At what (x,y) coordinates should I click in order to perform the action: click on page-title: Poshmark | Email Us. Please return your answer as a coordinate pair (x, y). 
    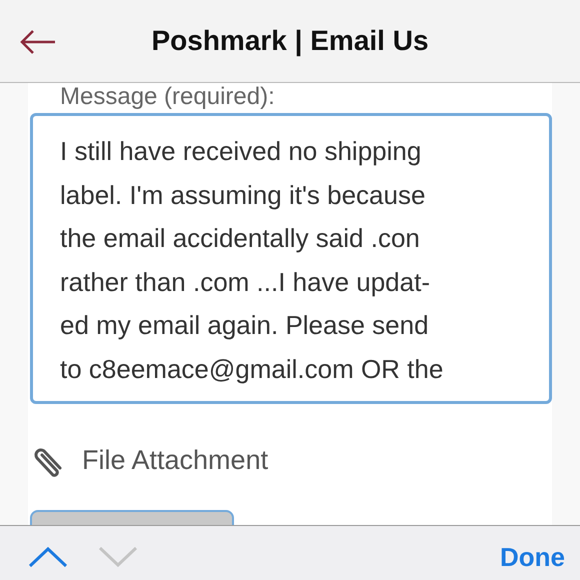
    Looking at the image, I should click on (290, 41).